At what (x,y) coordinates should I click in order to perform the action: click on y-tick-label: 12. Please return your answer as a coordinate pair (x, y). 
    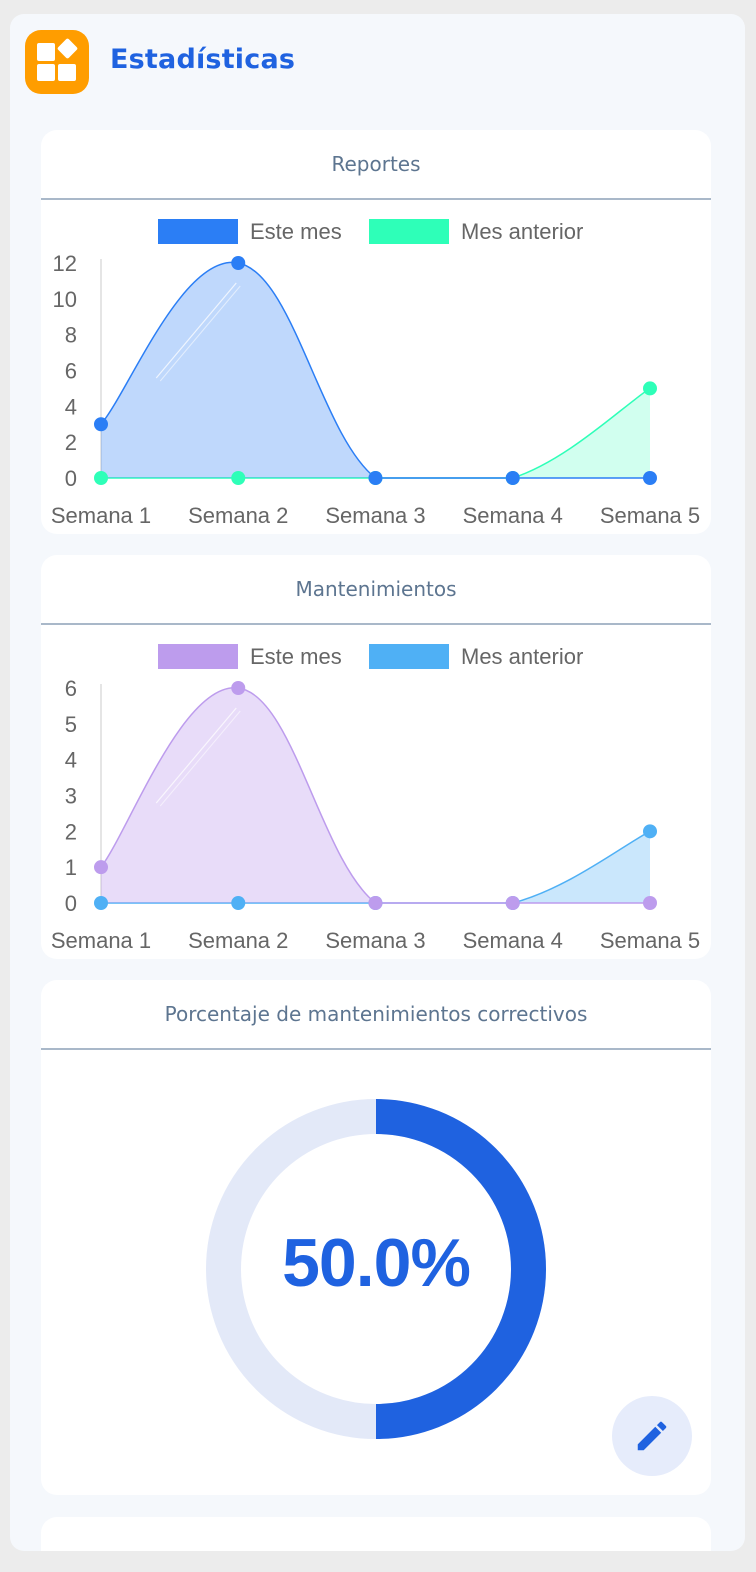
    Looking at the image, I should click on (65, 263).